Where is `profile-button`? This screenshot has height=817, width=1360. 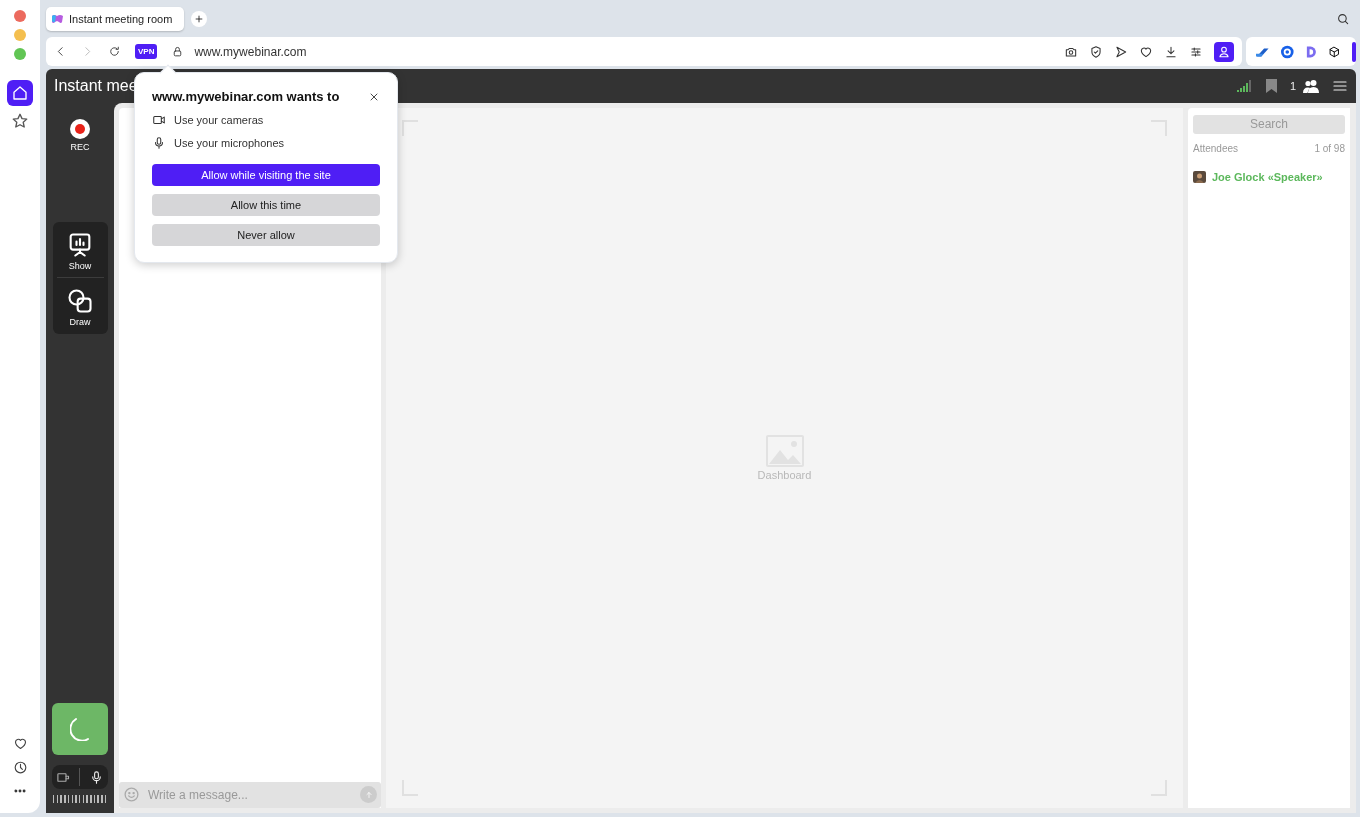 profile-button is located at coordinates (1224, 51).